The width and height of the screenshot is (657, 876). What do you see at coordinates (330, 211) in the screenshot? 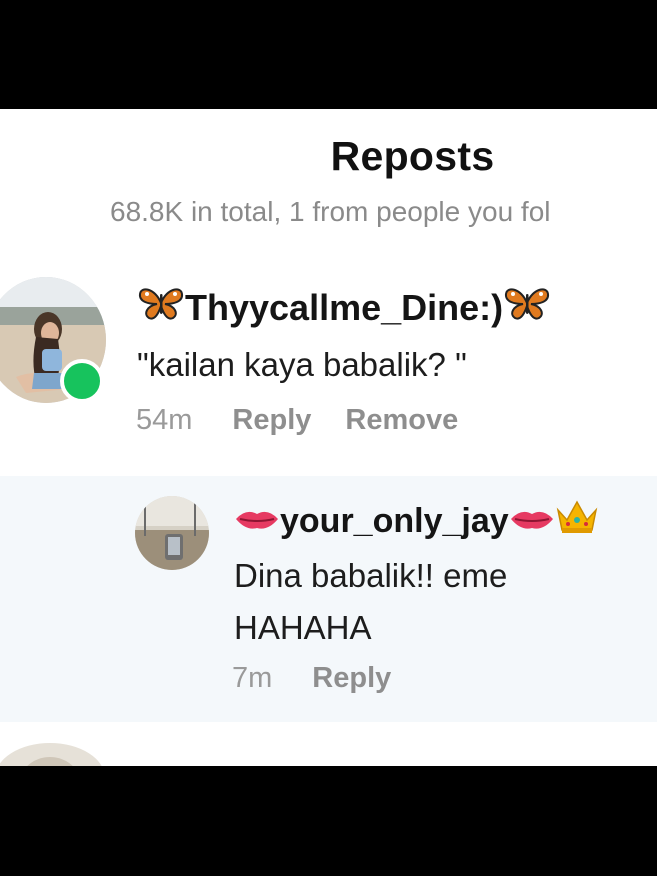
I see `reposts-summary: 68.8K in total, 1 from people you fol` at bounding box center [330, 211].